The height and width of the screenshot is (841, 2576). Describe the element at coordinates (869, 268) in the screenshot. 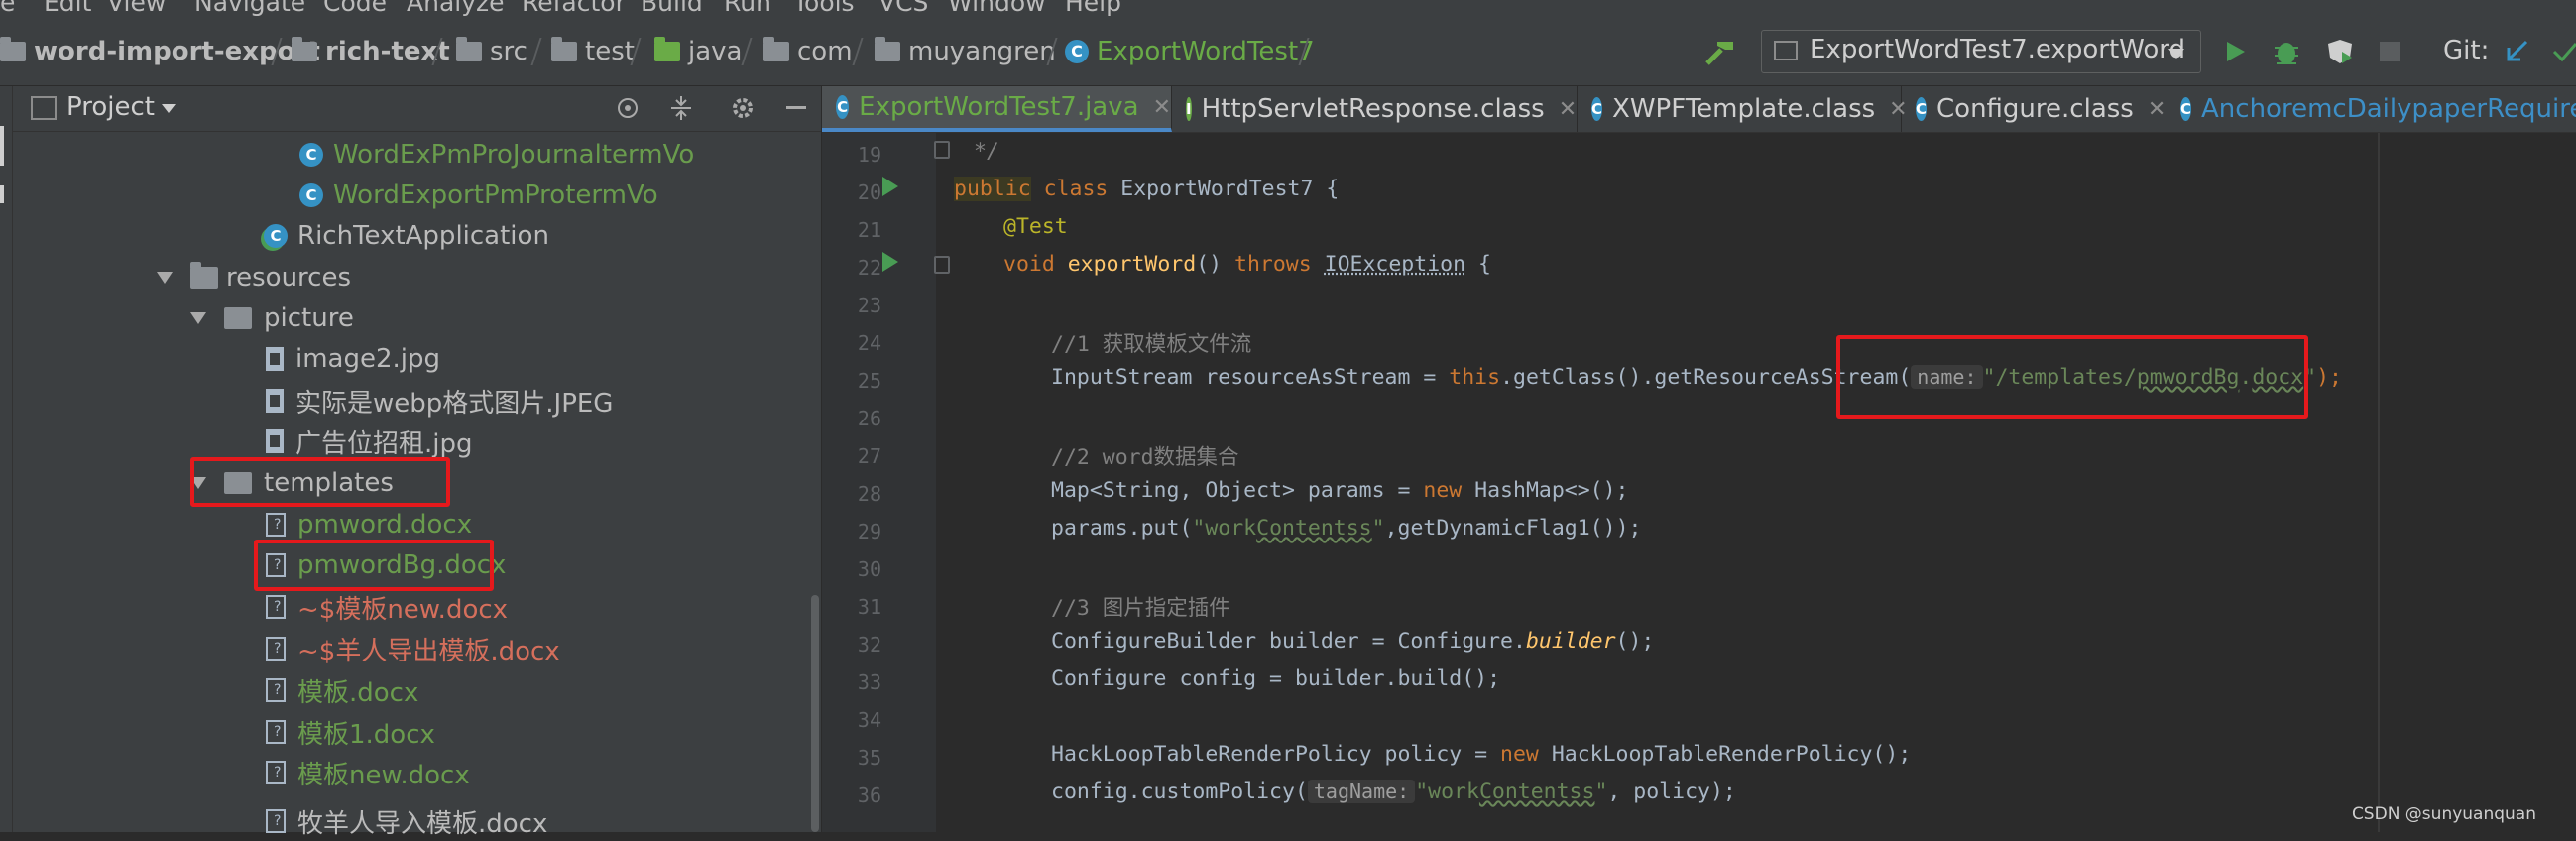

I see `line-number: 22` at that location.